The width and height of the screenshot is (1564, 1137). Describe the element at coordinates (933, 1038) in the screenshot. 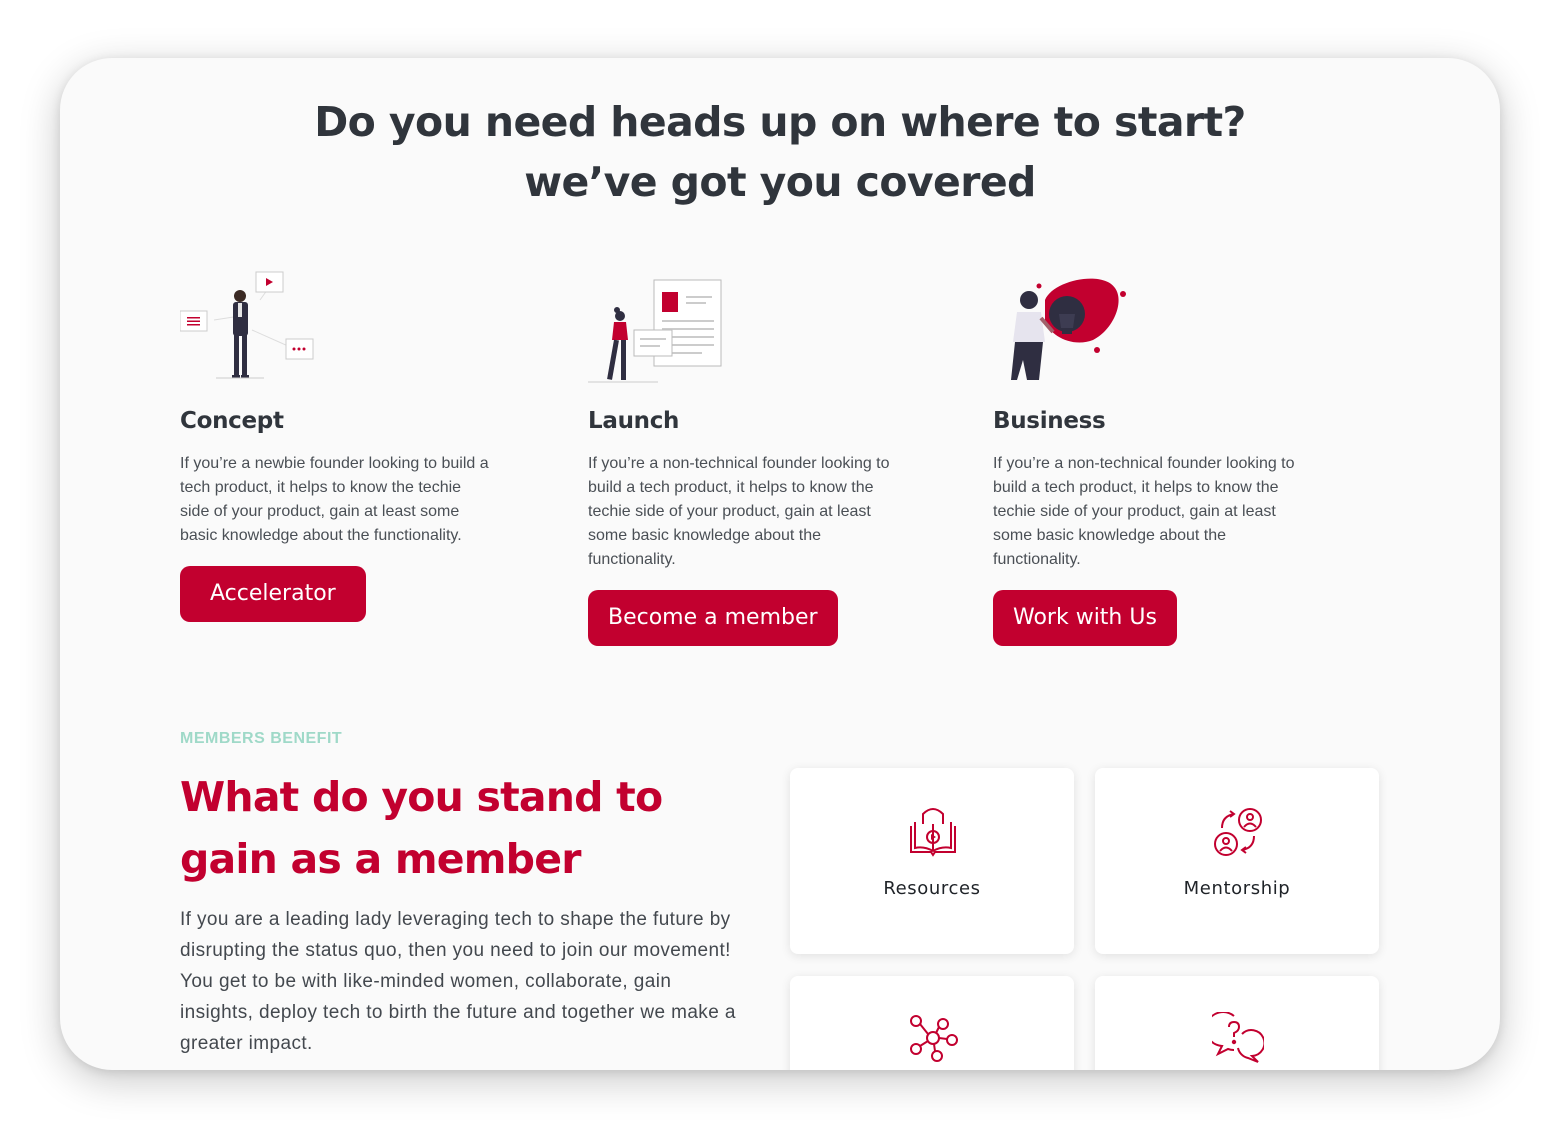

I see `network-icon` at that location.